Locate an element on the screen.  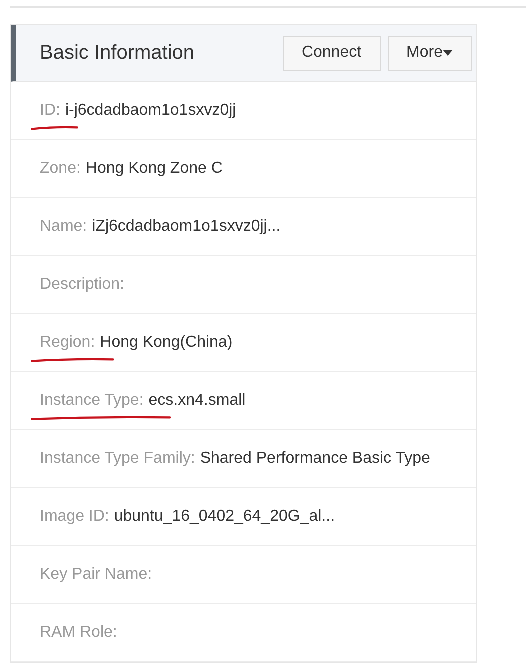
info-row-text: Zone: Hong Kong Zone C is located at coordinates (132, 168).